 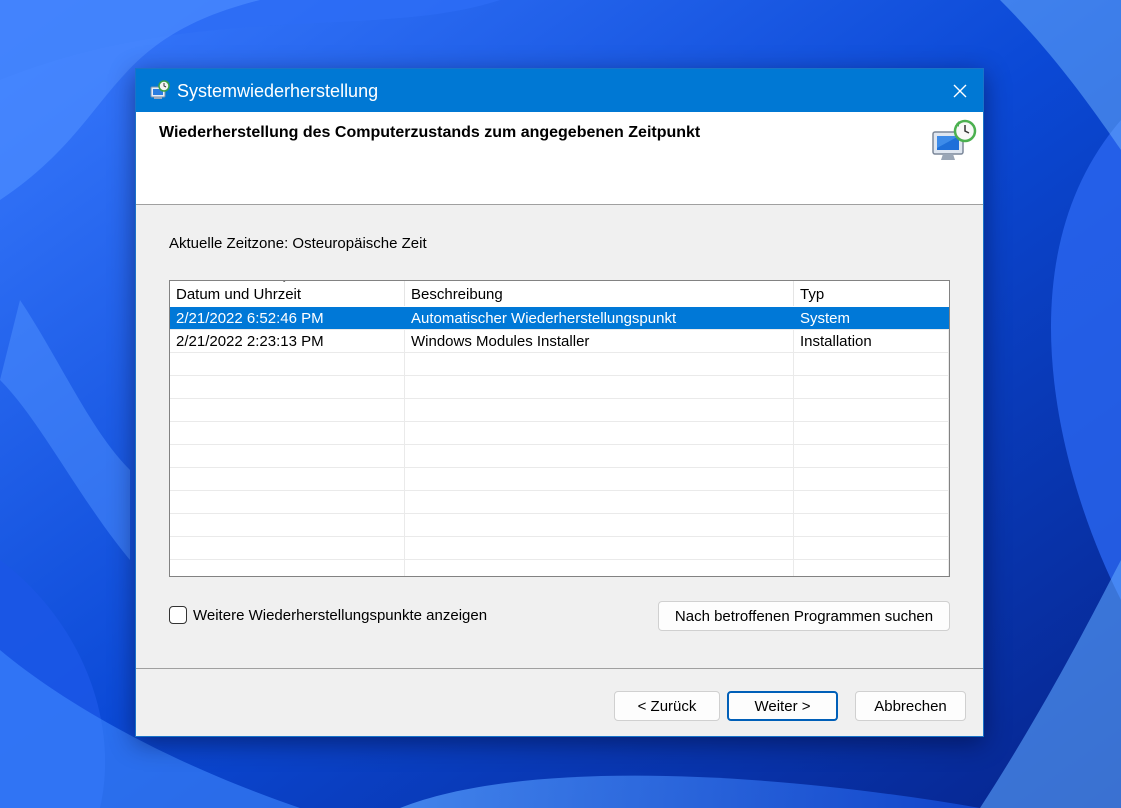 I want to click on cancel-button: Abbrechen, so click(x=910, y=706).